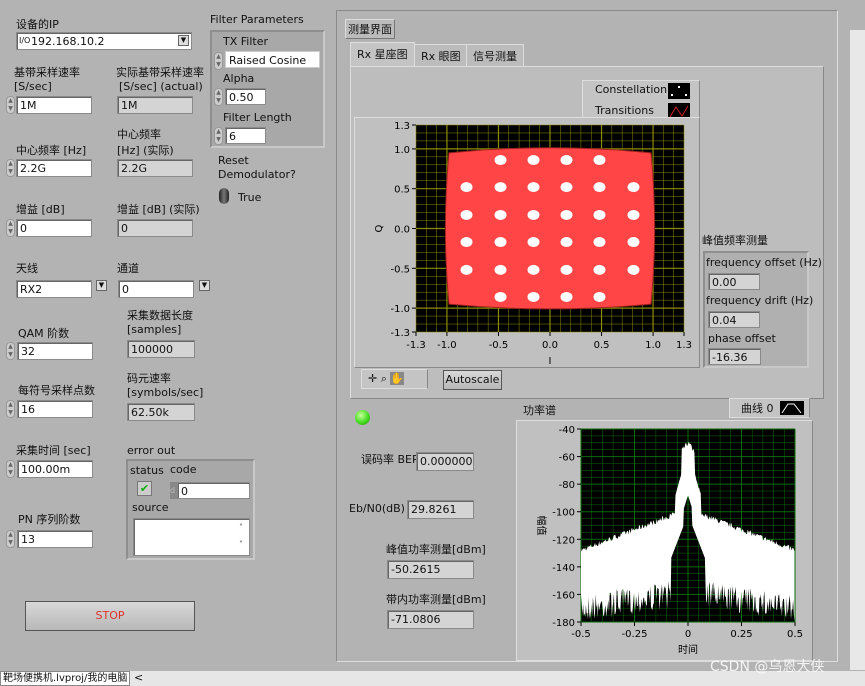 The image size is (865, 686). What do you see at coordinates (150, 507) in the screenshot?
I see `source-label: source` at bounding box center [150, 507].